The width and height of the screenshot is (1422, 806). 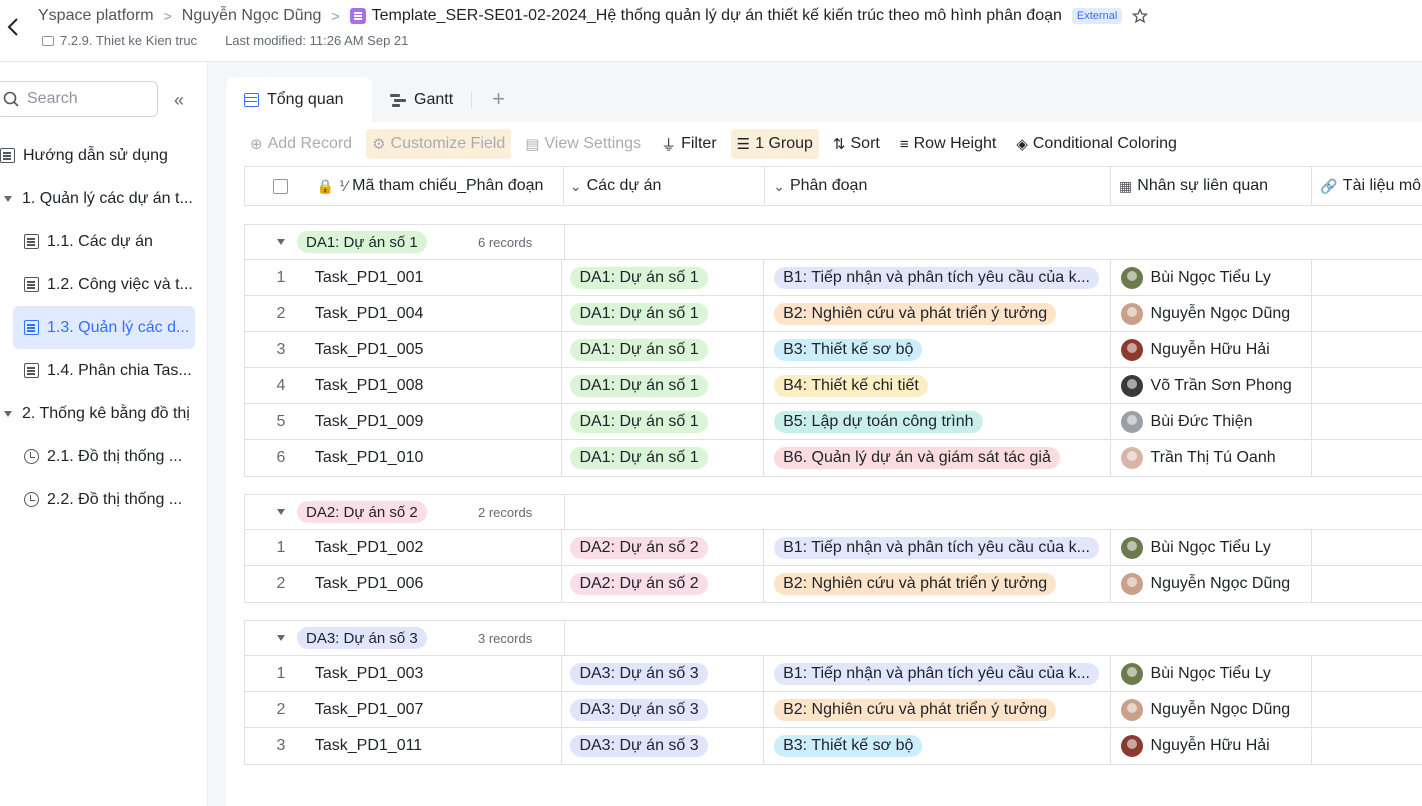 What do you see at coordinates (439, 673) in the screenshot?
I see `cell-id: Task_PD1_003` at bounding box center [439, 673].